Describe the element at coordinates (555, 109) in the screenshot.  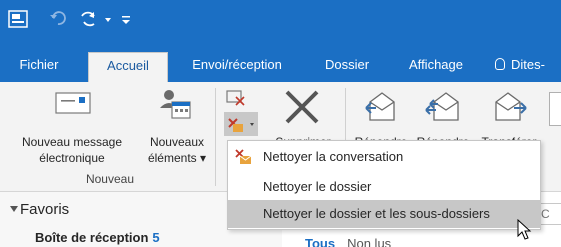
I see `more-actions-icon` at that location.